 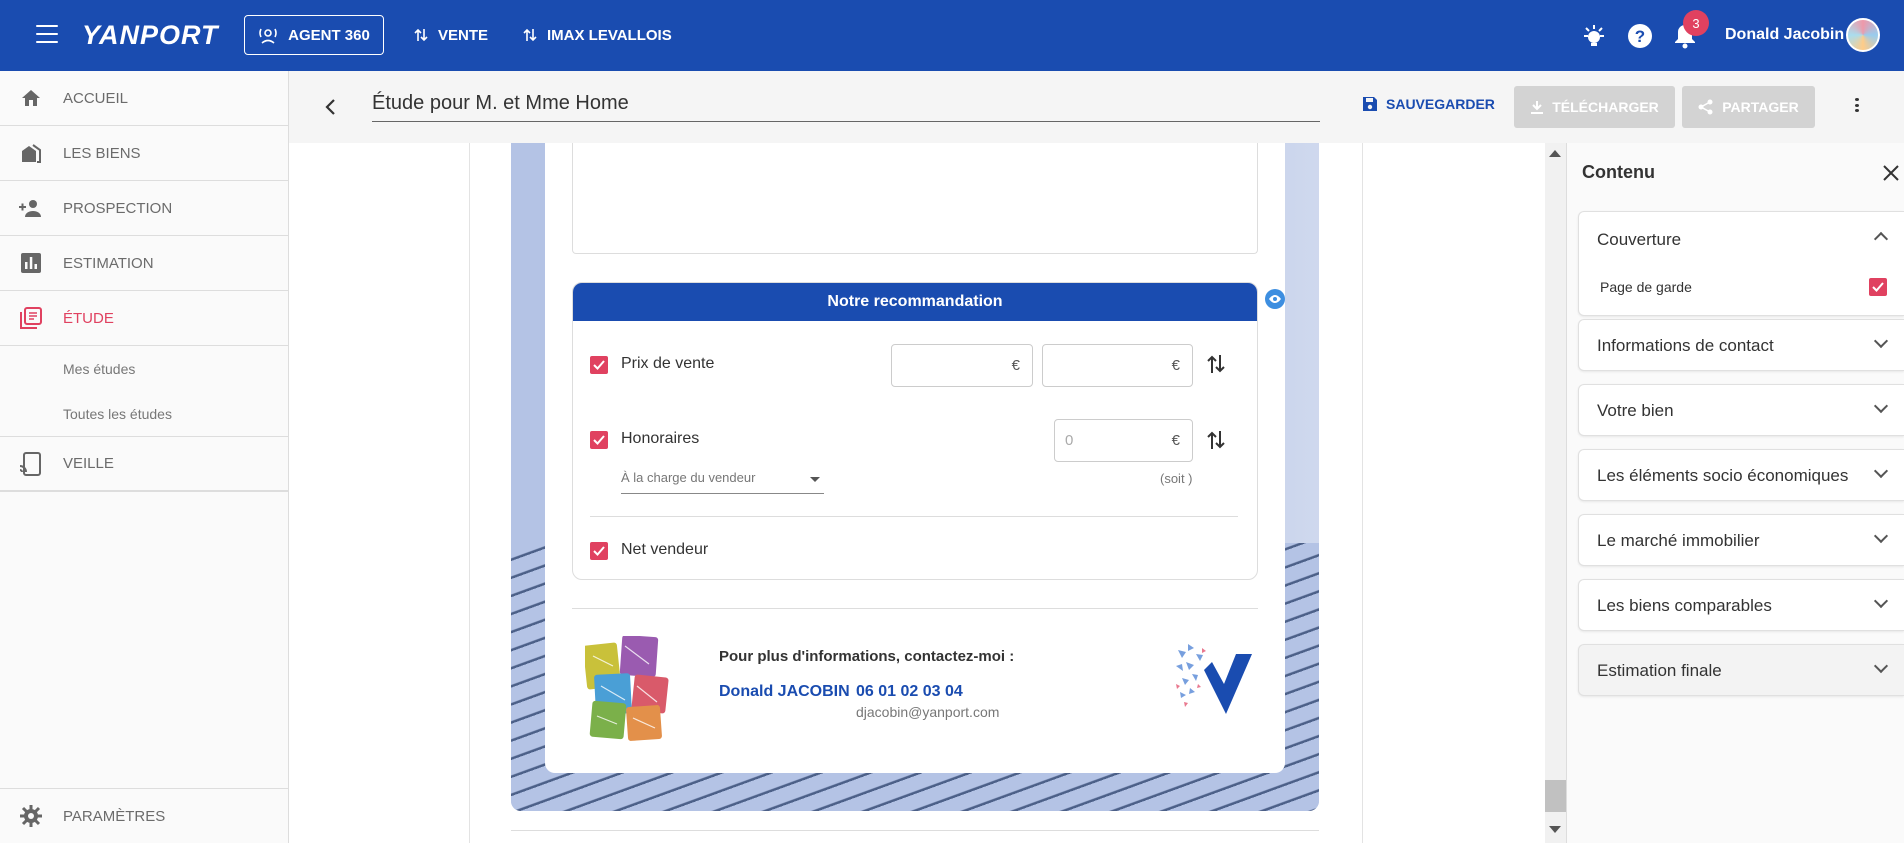 What do you see at coordinates (668, 363) in the screenshot?
I see `prix-de-vente-label: Prix de vente` at bounding box center [668, 363].